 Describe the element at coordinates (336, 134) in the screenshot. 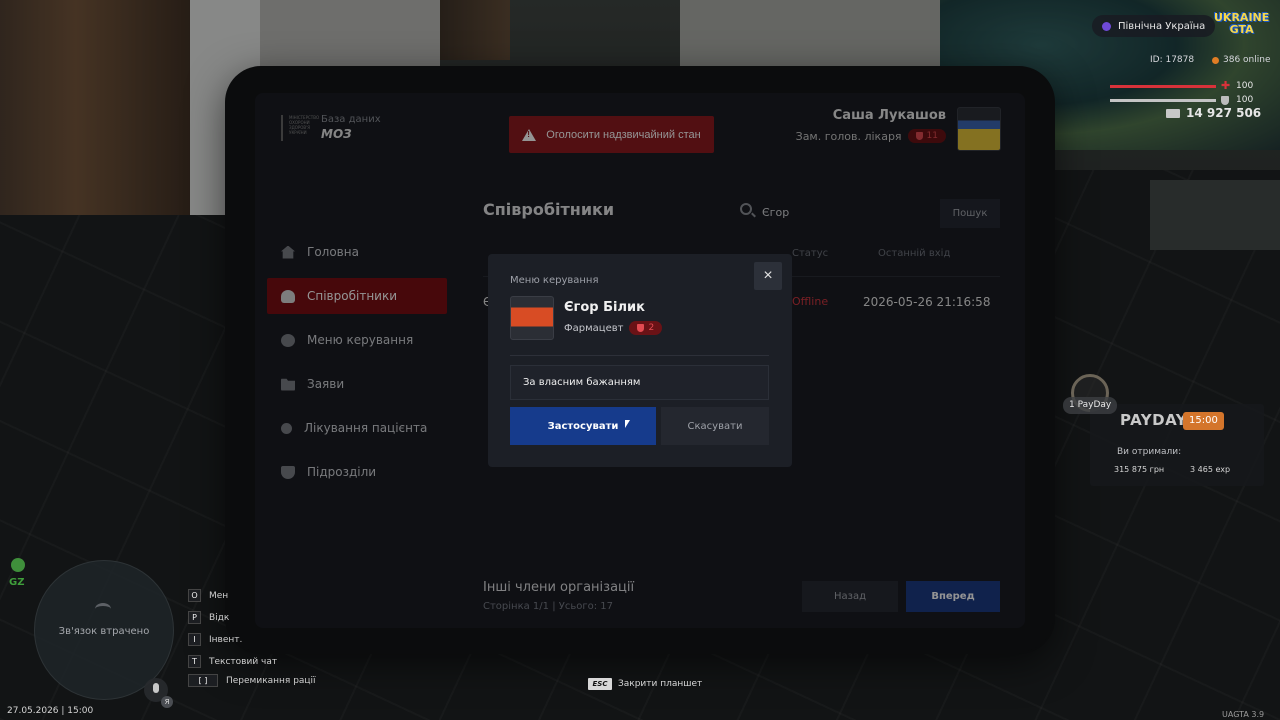

I see `org-name: МОЗ` at that location.